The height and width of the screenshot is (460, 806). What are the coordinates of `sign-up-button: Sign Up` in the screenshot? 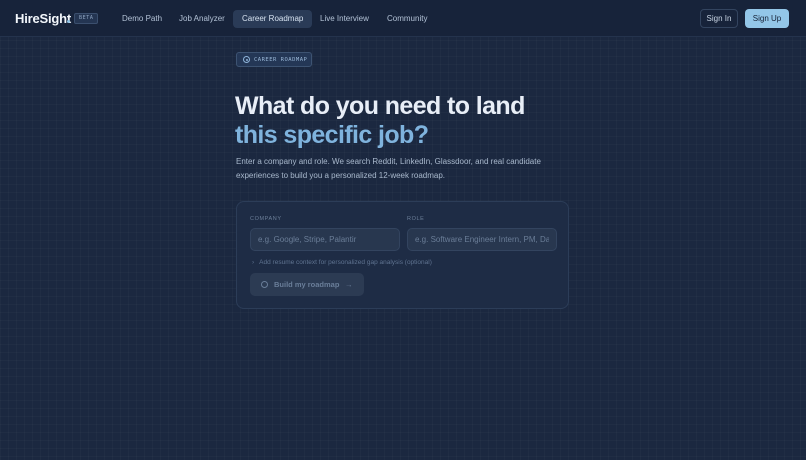 It's located at (767, 18).